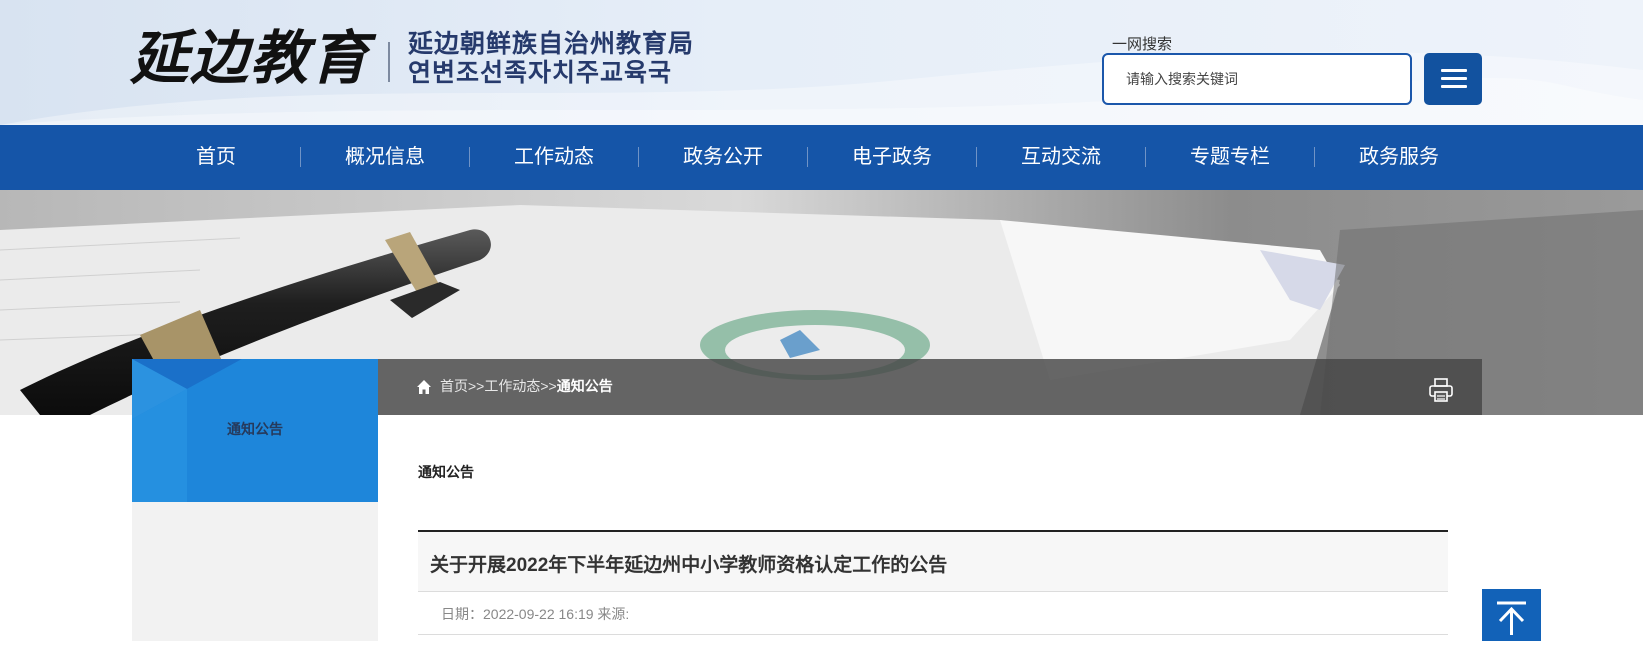  I want to click on nav-item-home: 首页, so click(216, 157).